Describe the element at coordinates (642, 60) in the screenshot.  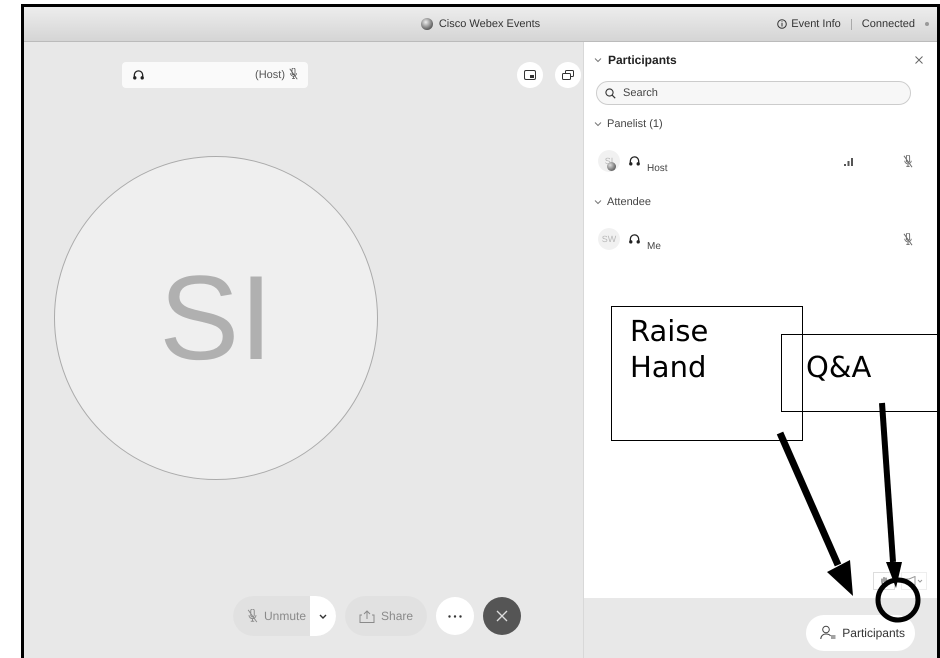
I see `panel-title: Participants` at that location.